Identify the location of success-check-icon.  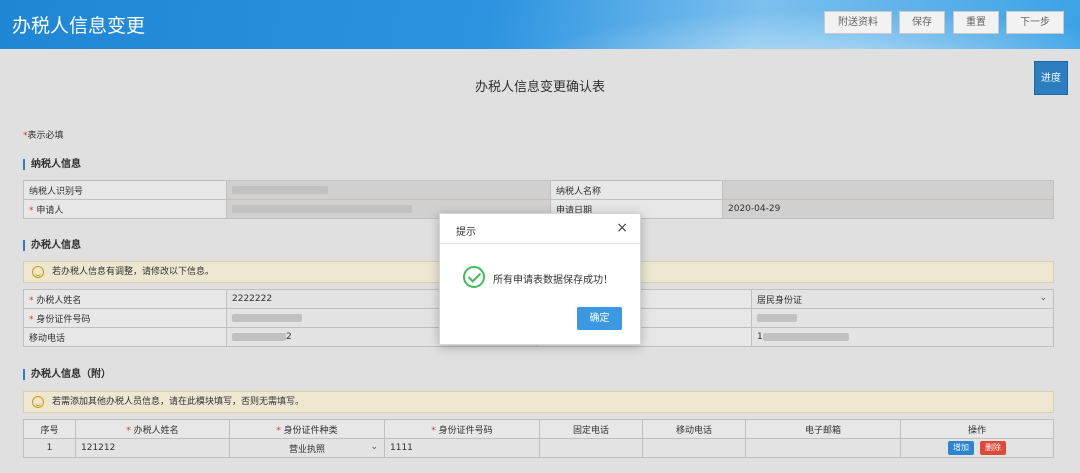
(474, 277).